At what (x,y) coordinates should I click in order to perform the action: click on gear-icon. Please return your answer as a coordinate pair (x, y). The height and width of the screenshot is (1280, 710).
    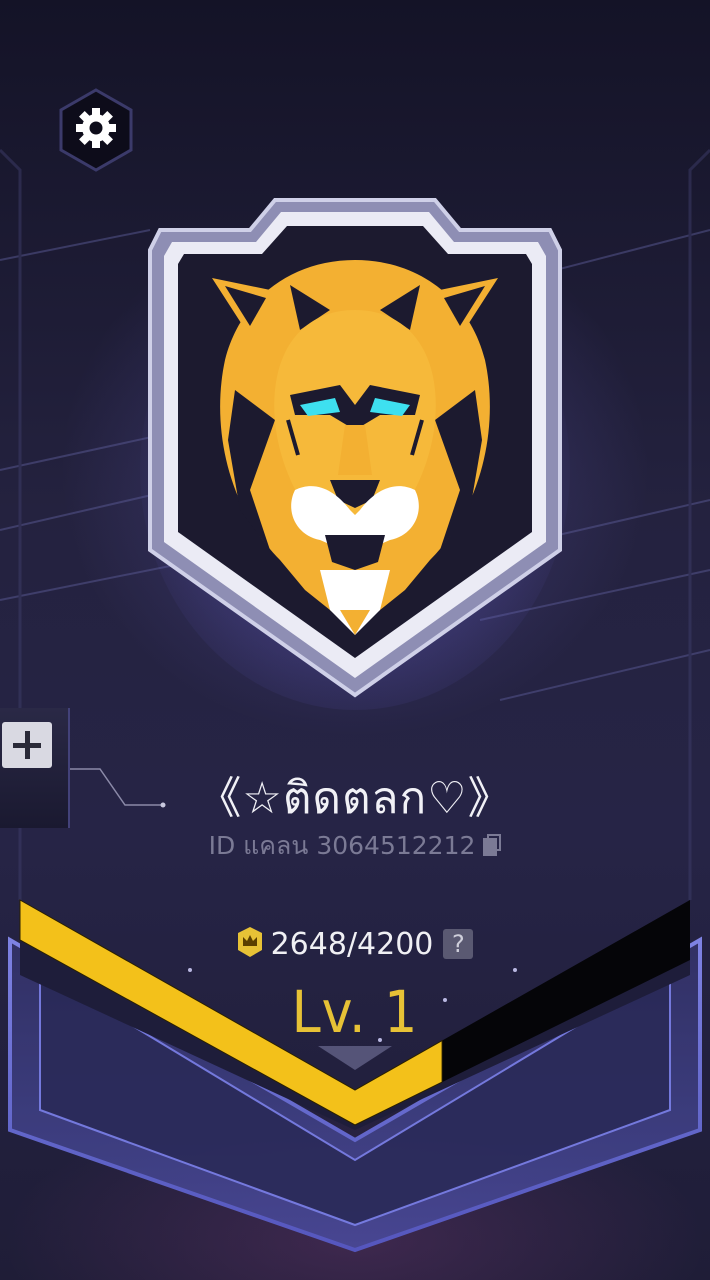
    Looking at the image, I should click on (96, 128).